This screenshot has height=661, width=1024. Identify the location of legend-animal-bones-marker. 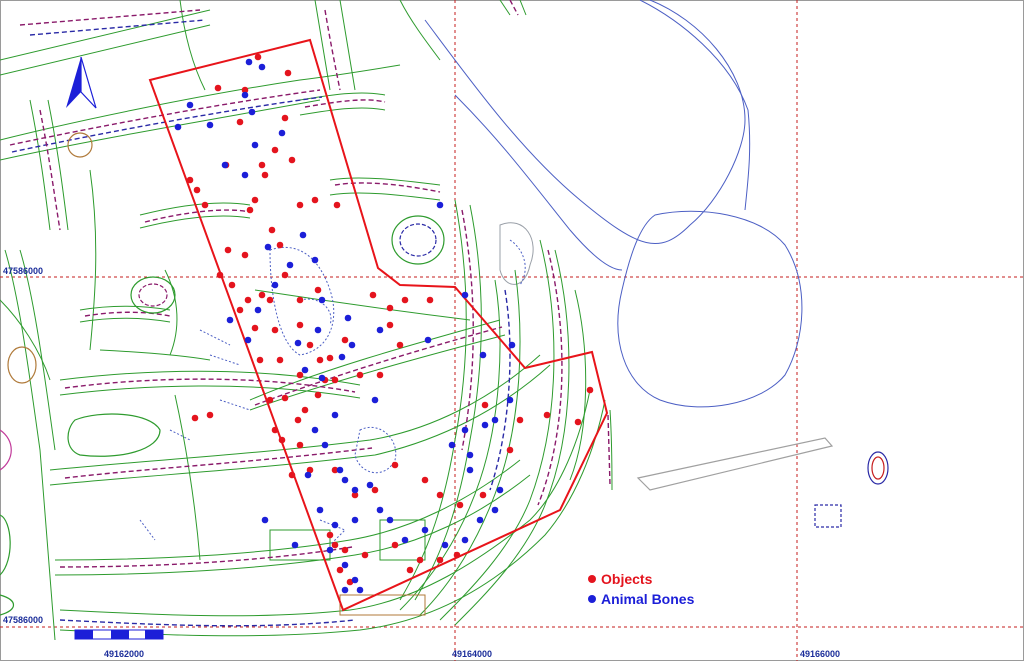
(592, 599).